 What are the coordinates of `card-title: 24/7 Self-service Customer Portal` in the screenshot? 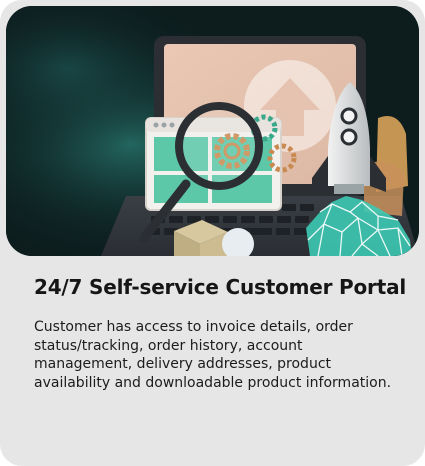 It's located at (220, 287).